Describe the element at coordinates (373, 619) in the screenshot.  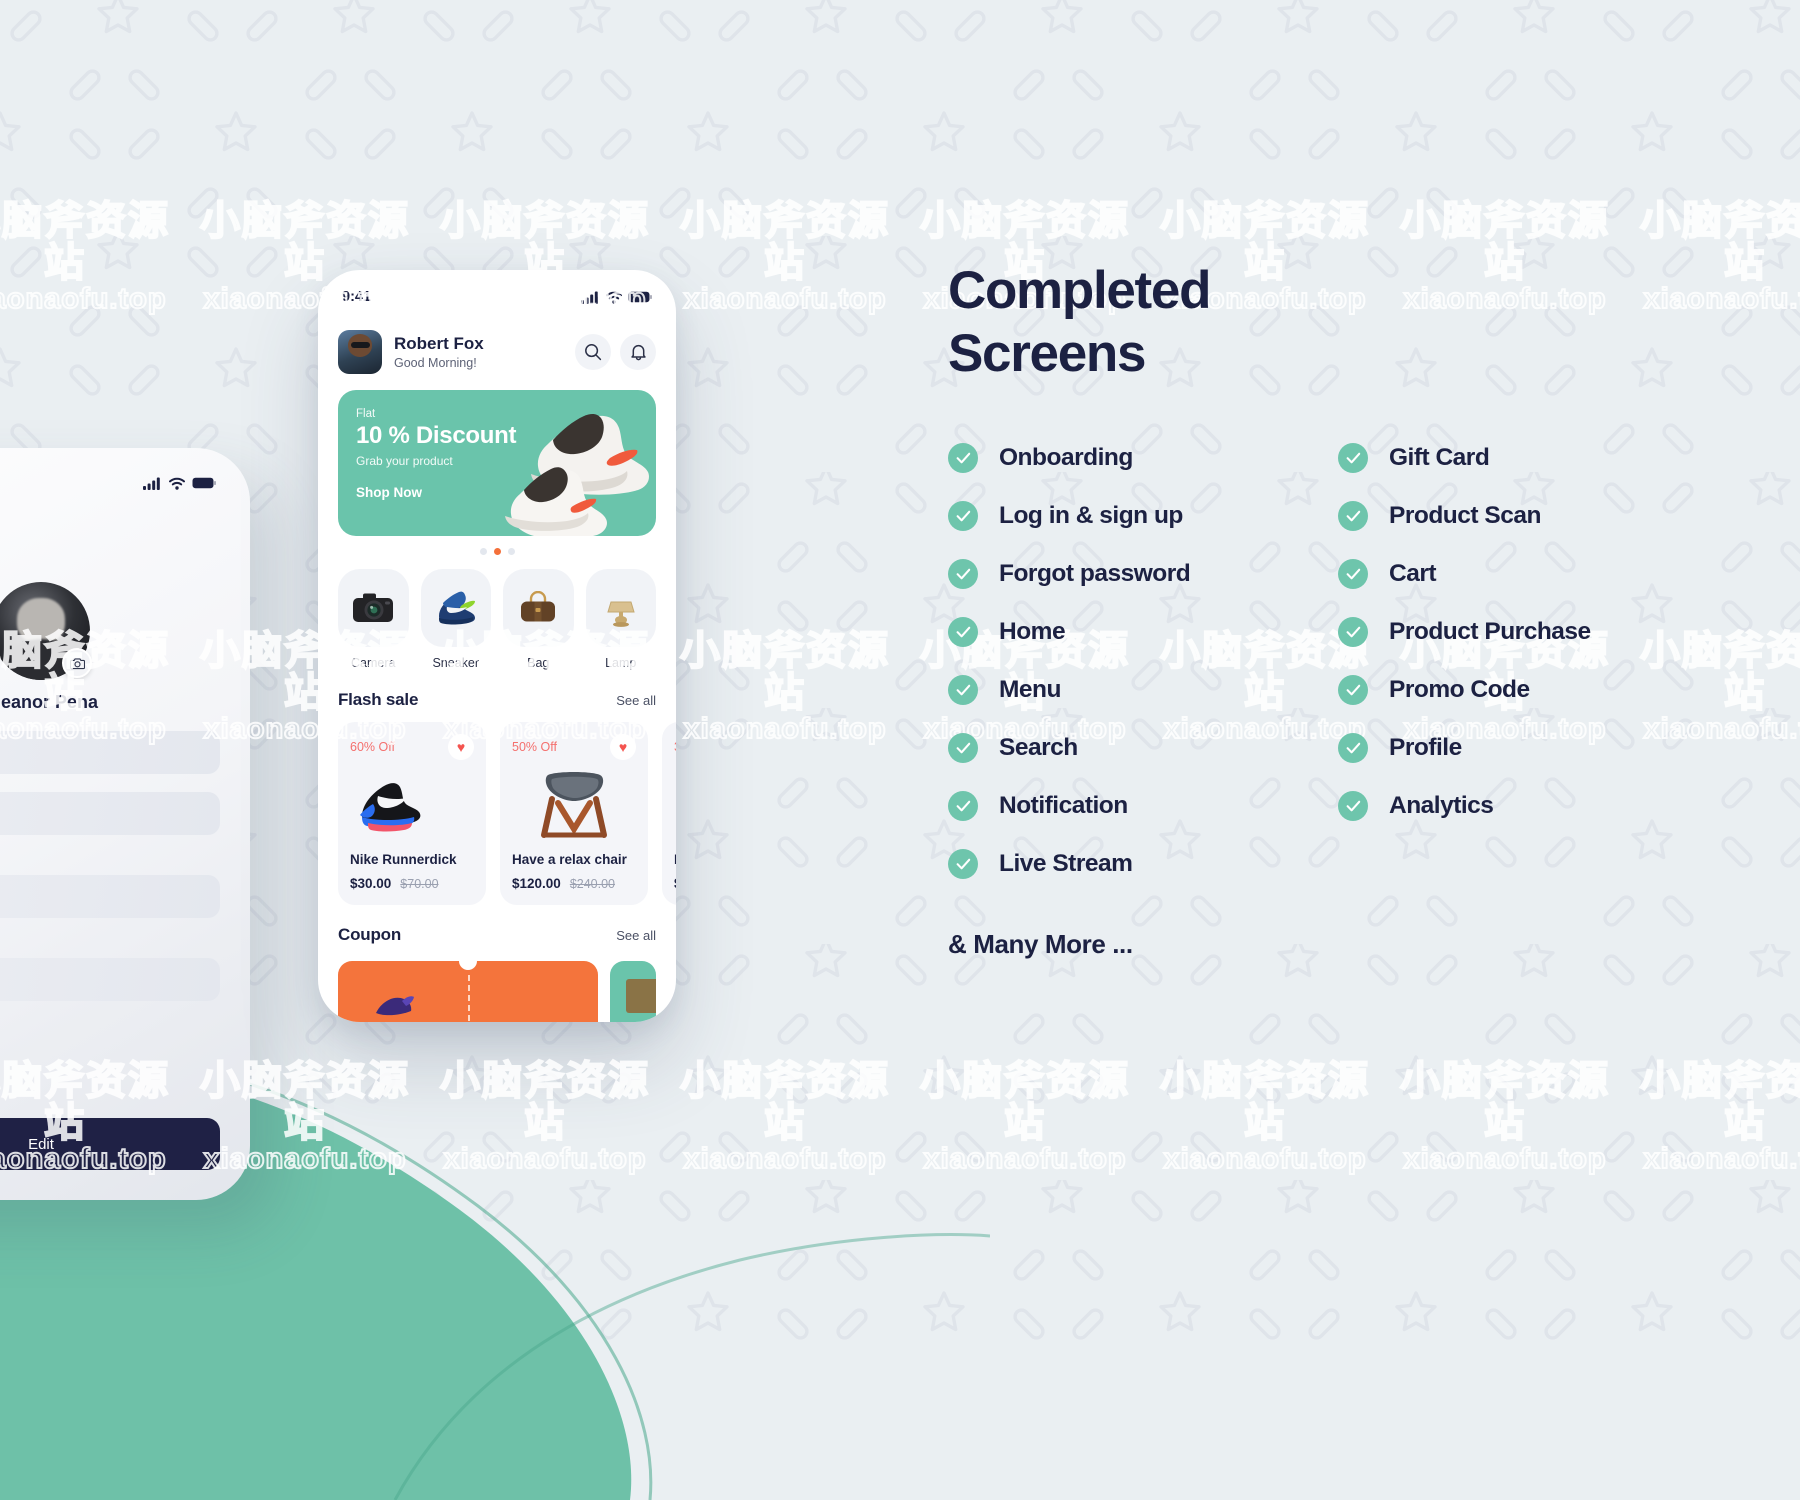
I see `category-item-camera: Camera` at that location.